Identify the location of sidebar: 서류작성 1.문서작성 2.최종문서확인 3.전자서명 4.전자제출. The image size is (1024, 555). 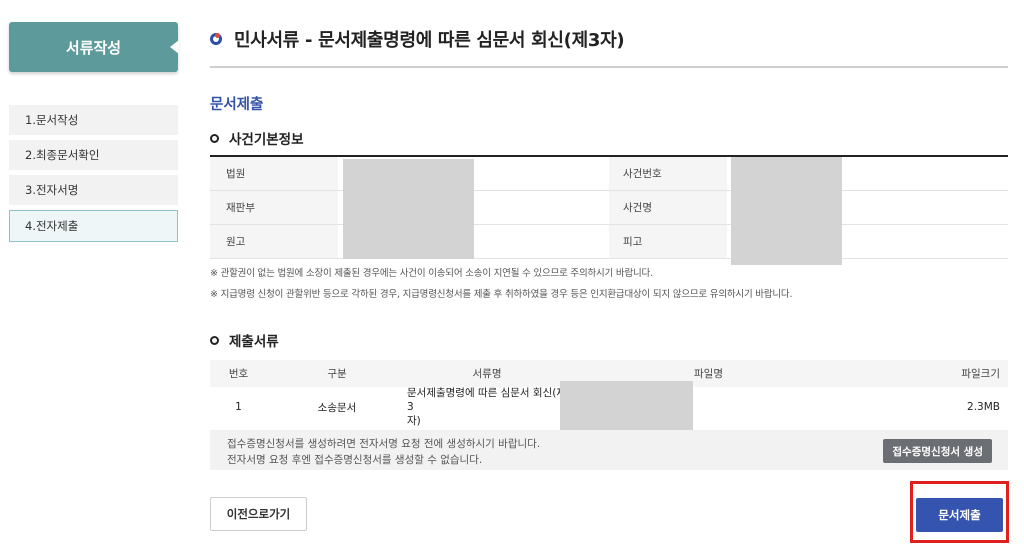
(94, 134).